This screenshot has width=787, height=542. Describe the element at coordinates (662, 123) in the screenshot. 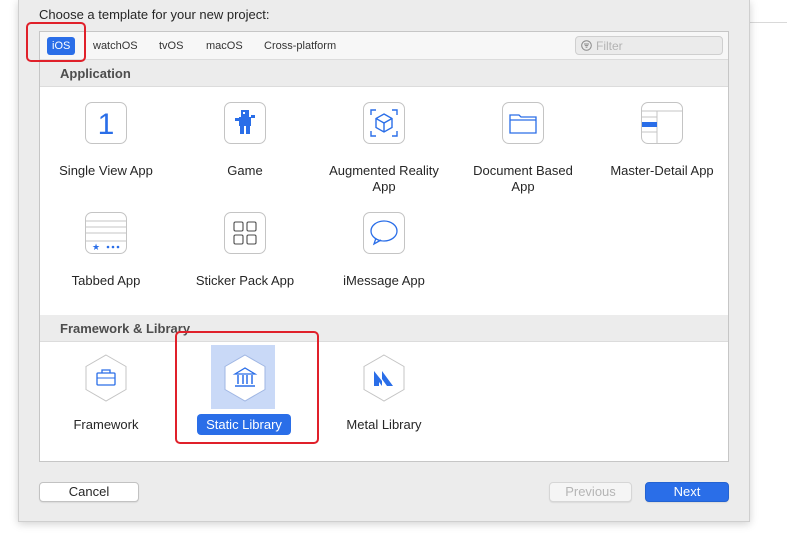

I see `master-detail-app-icon` at that location.